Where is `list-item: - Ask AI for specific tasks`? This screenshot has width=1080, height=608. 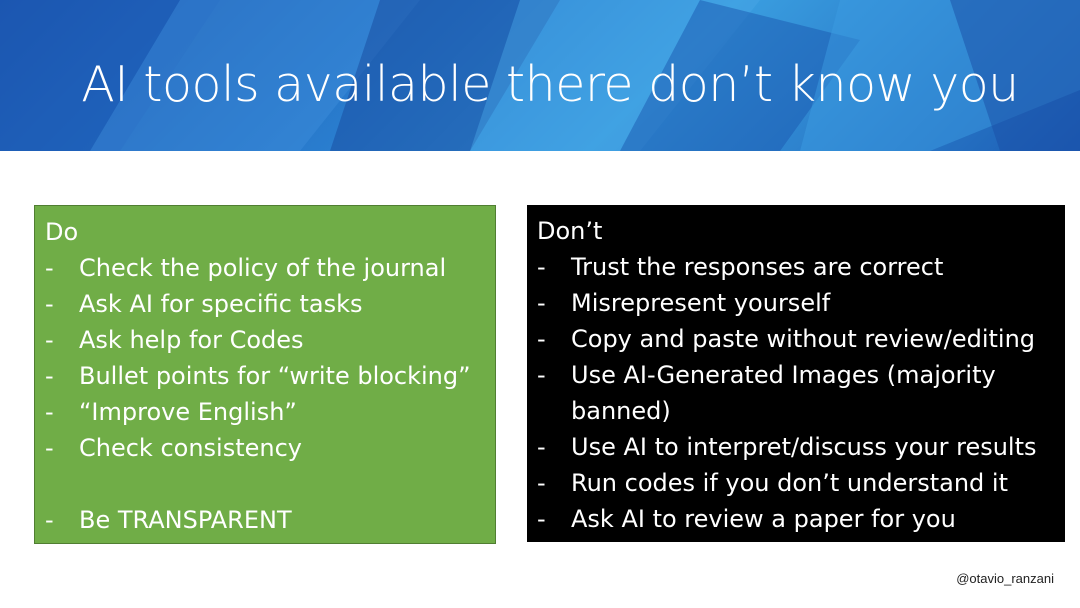 list-item: - Ask AI for specific tasks is located at coordinates (204, 304).